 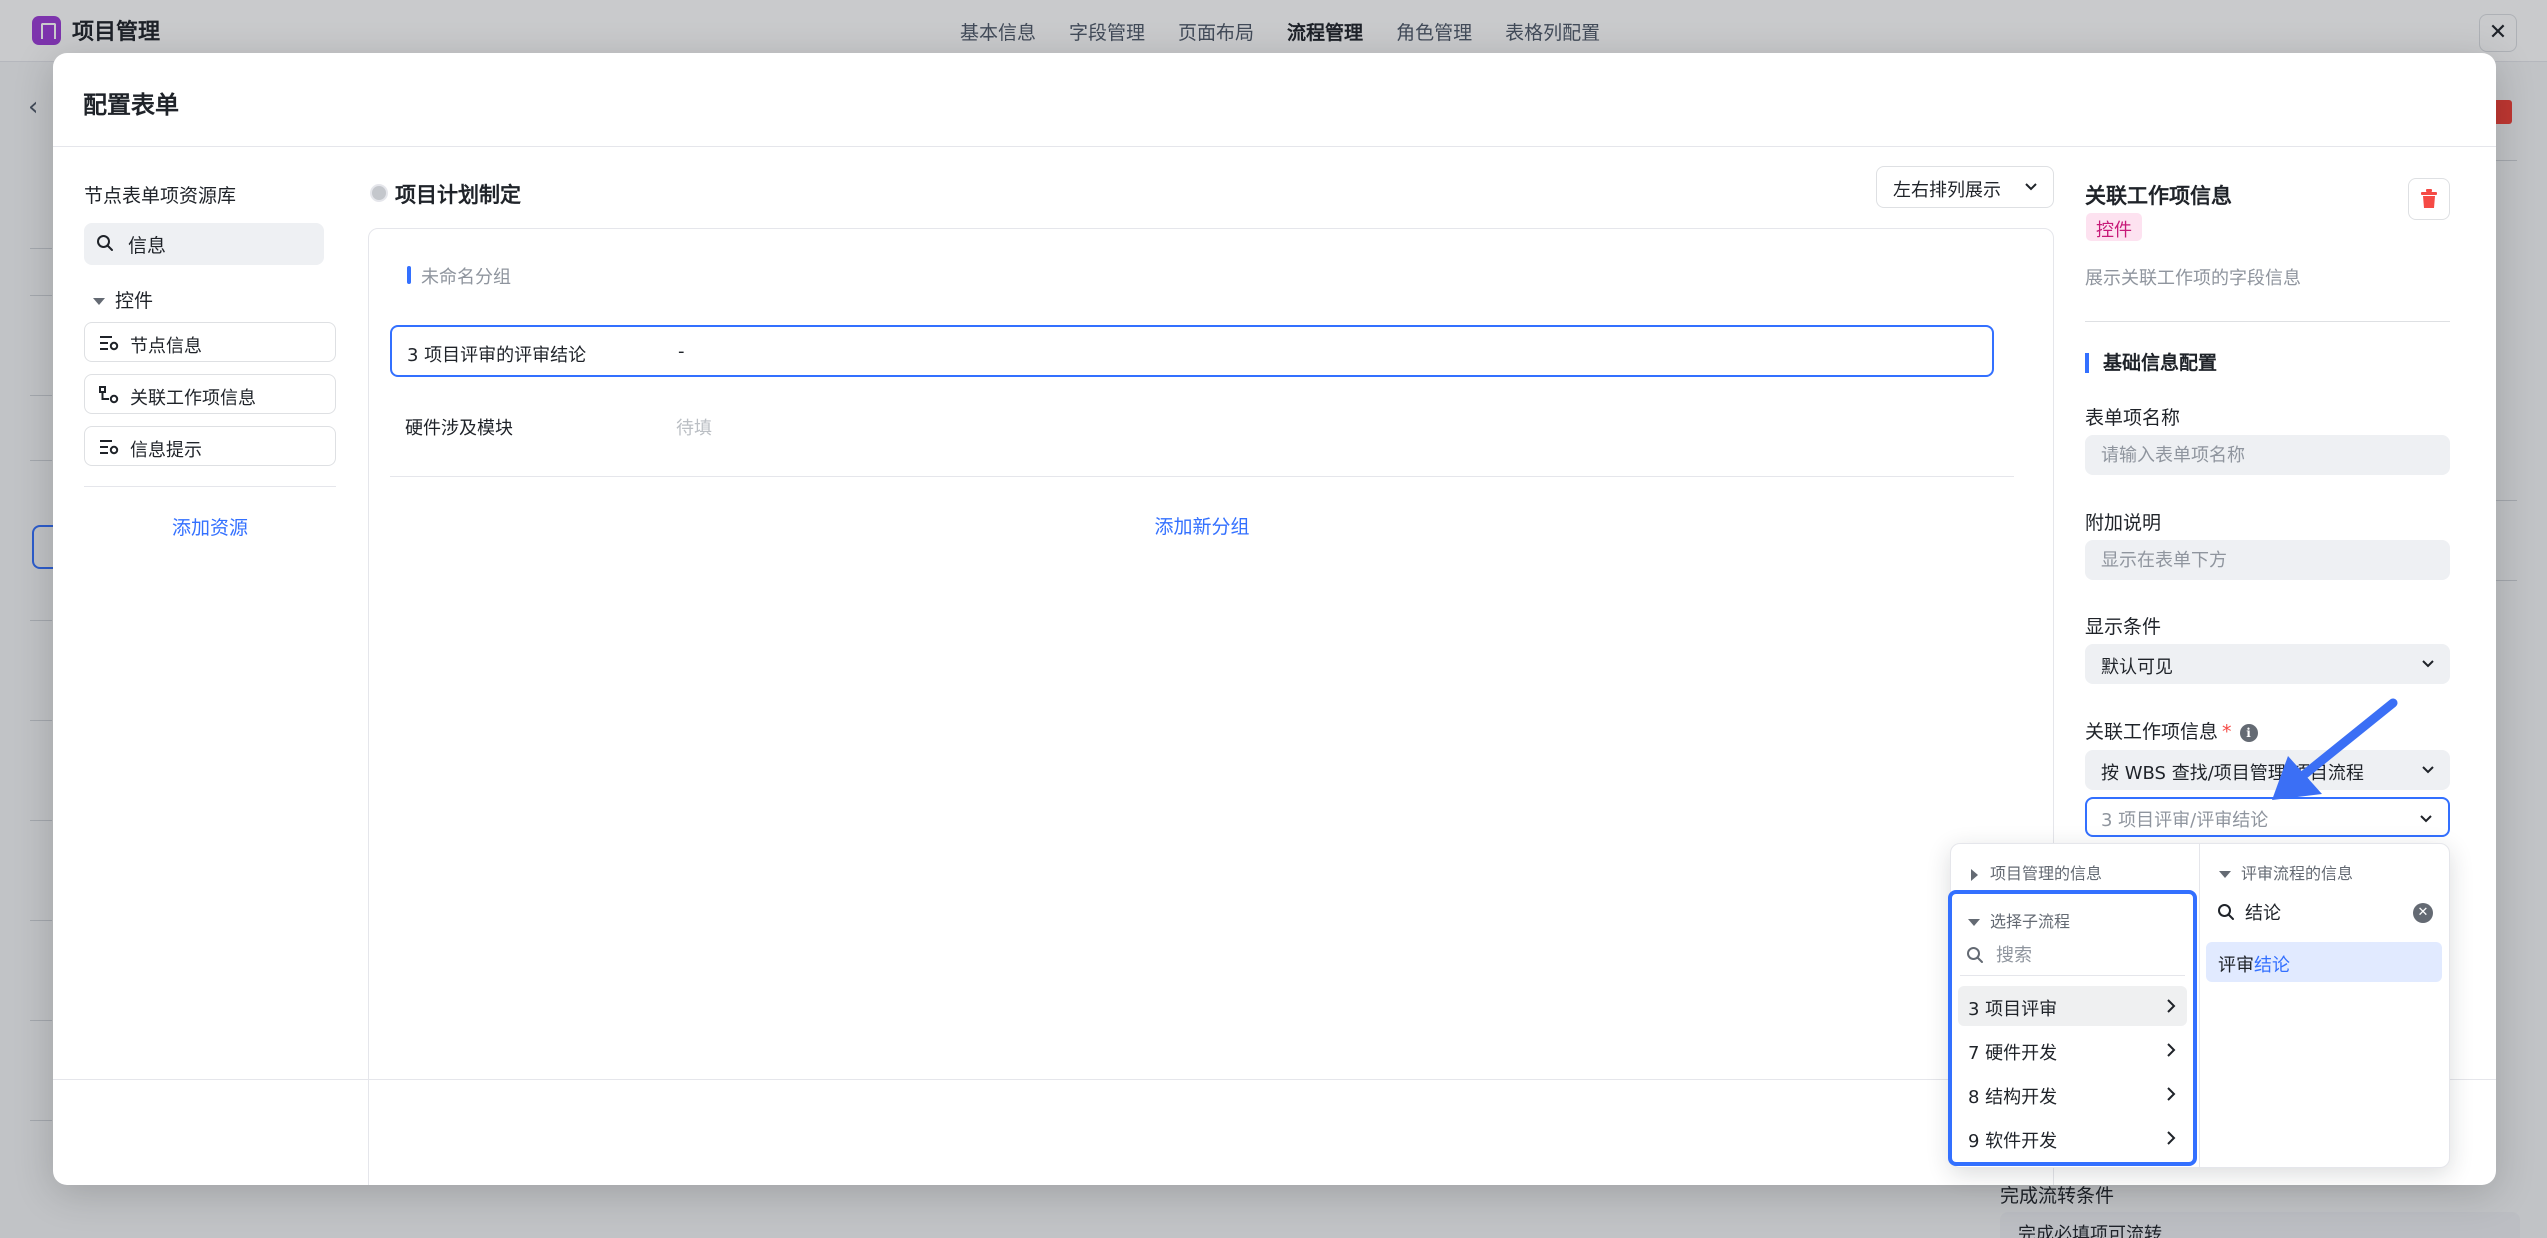 I want to click on group-name: 未命名分组, so click(x=466, y=276).